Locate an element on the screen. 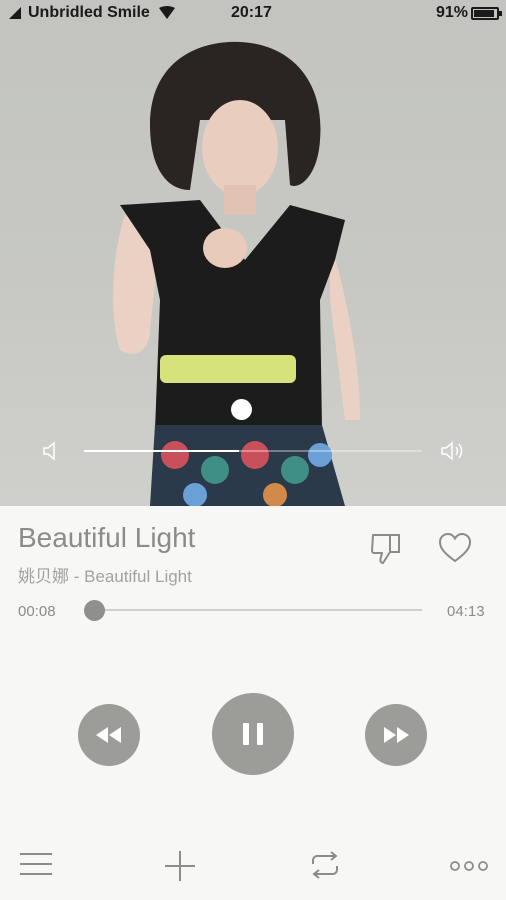  song-subtitle: 姚贝娜 - Beautiful Light is located at coordinates (105, 576).